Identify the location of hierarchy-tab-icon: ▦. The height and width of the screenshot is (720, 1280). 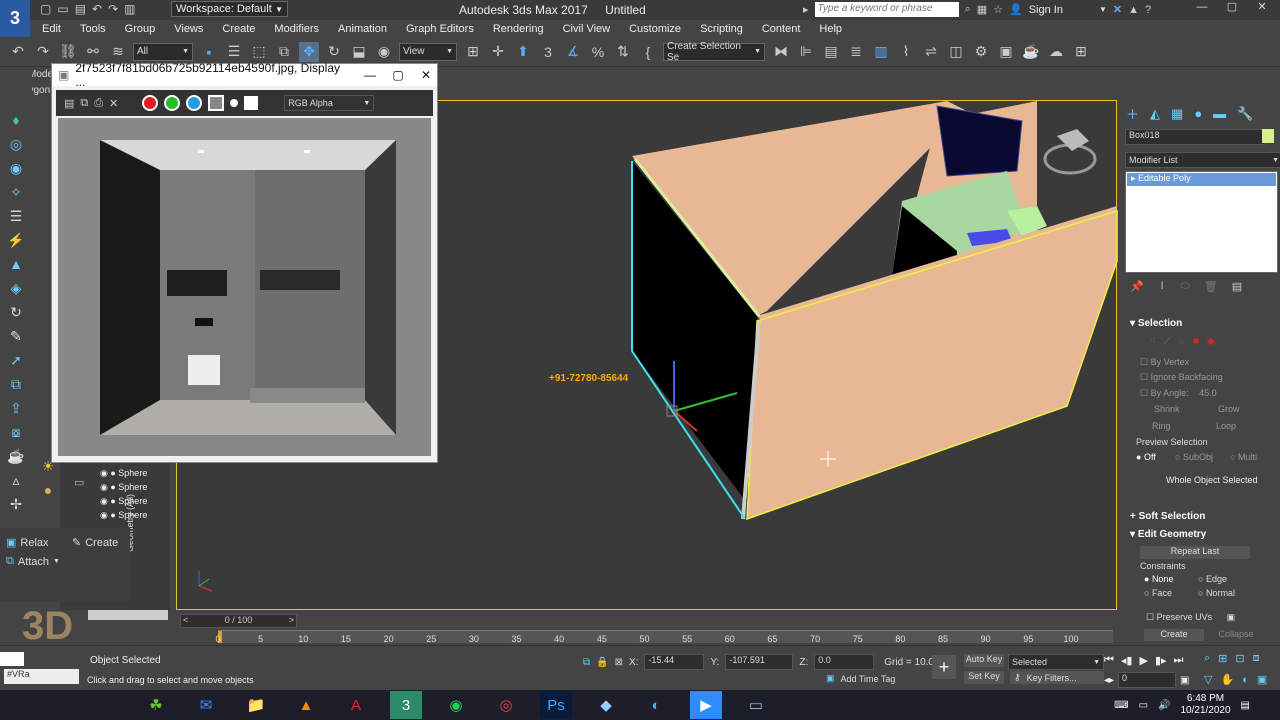
(1177, 114).